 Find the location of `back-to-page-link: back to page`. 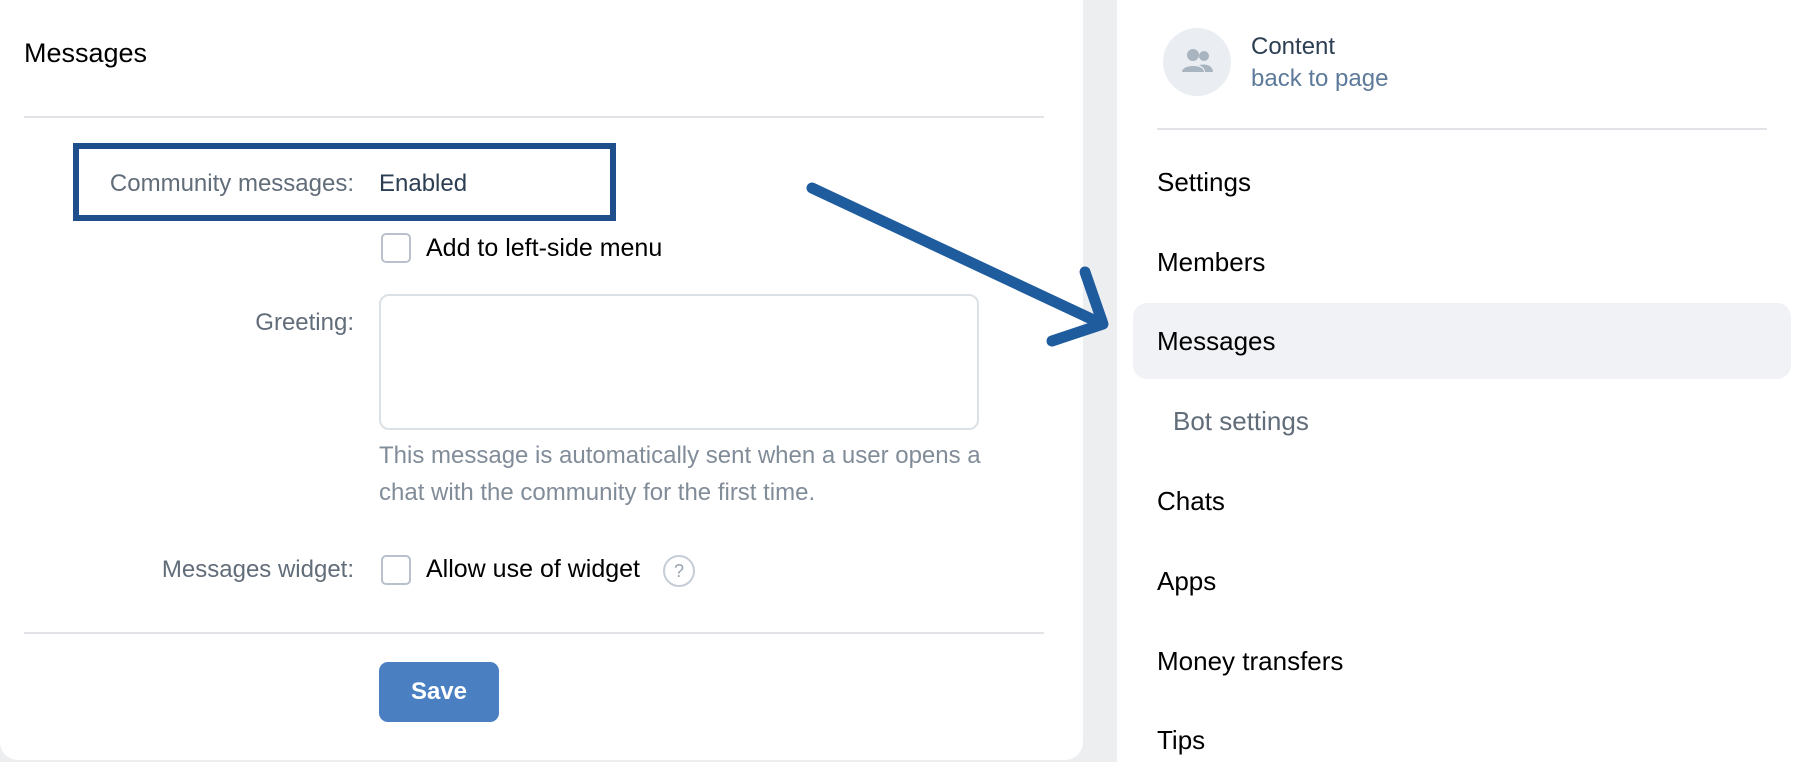

back-to-page-link: back to page is located at coordinates (1319, 79).